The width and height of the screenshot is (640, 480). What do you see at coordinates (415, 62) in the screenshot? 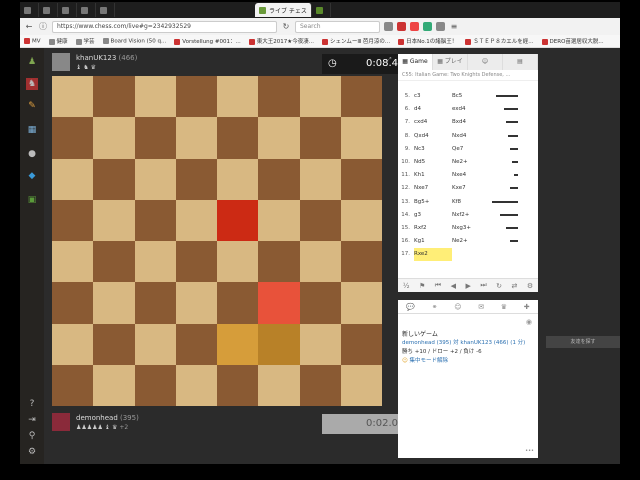
I see `tab-game: ▦ Game` at bounding box center [415, 62].